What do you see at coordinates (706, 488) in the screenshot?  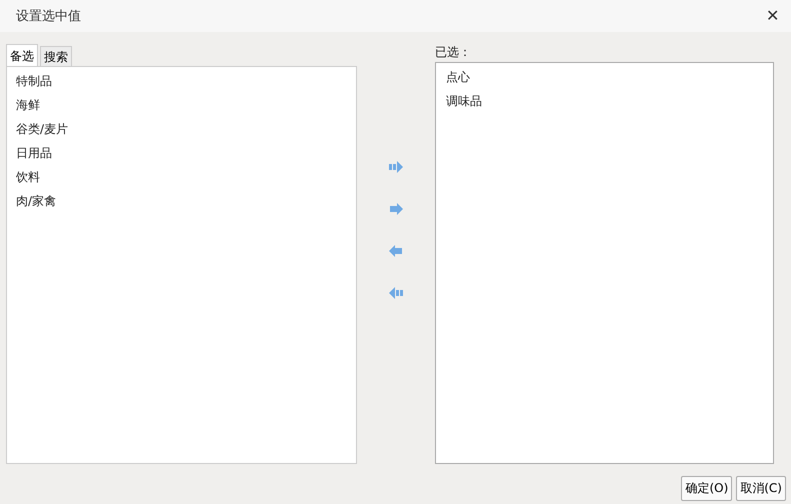 I see `dialog-button: 确定(O)` at bounding box center [706, 488].